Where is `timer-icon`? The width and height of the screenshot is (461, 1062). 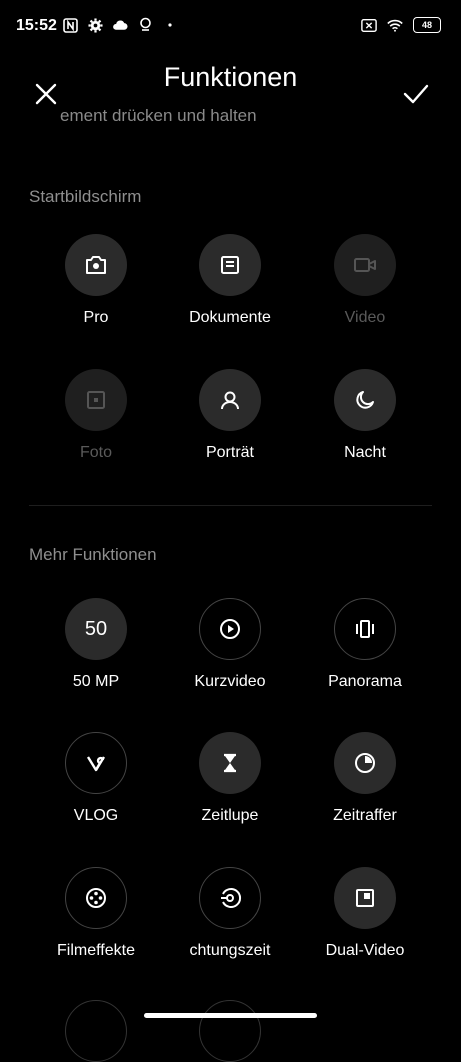
timer-icon is located at coordinates (365, 763).